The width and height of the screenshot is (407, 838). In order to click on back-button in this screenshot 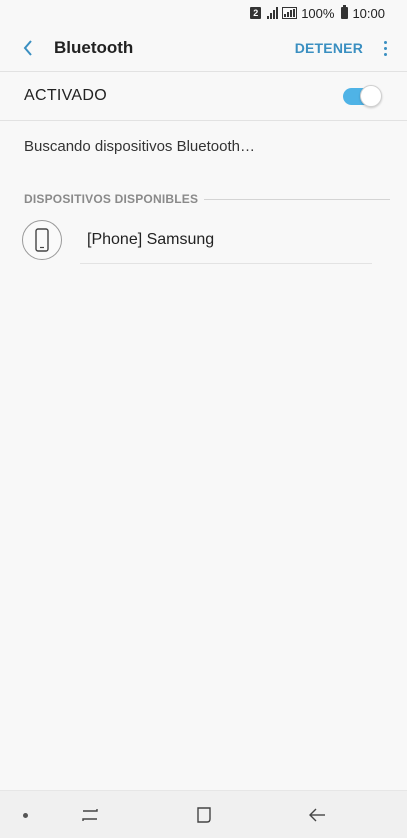, I will do `click(28, 48)`.